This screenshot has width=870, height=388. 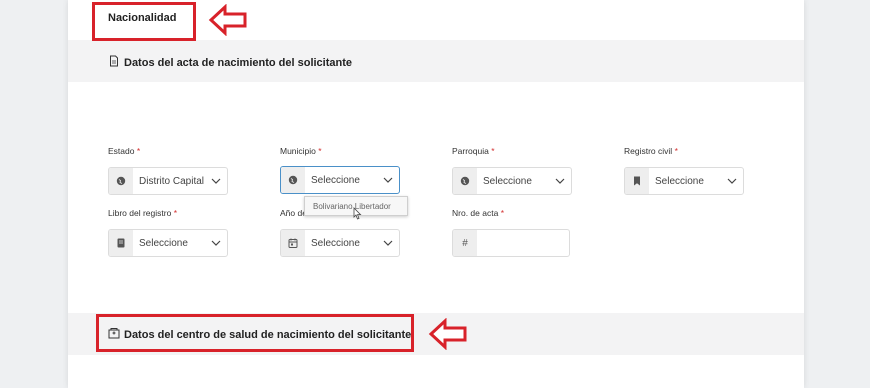 What do you see at coordinates (511, 243) in the screenshot?
I see `nro-acta-input: #` at bounding box center [511, 243].